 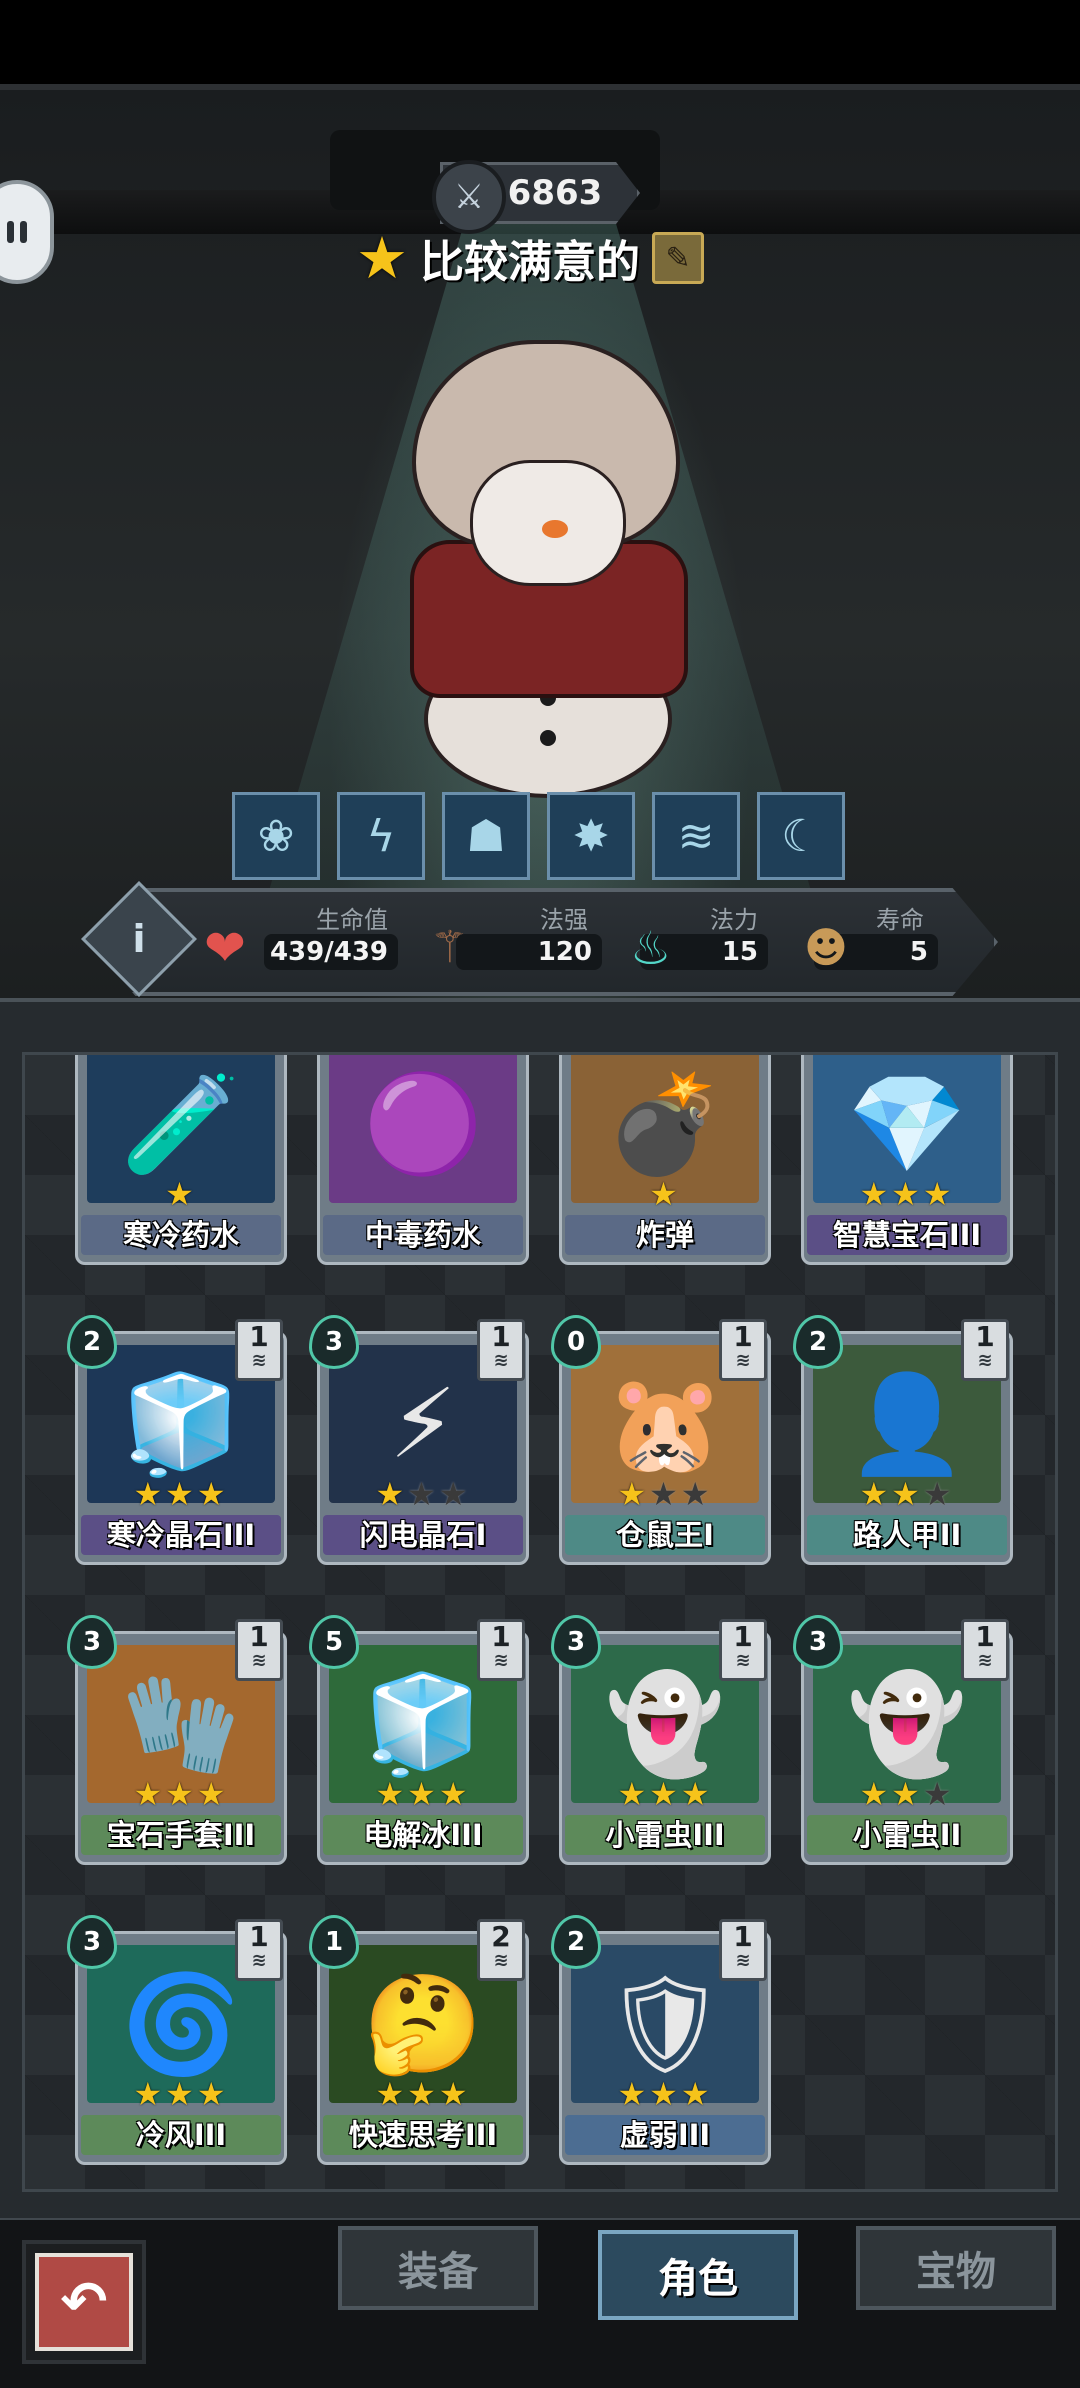 I want to click on card-level-badge: 2 ≋, so click(x=501, y=1950).